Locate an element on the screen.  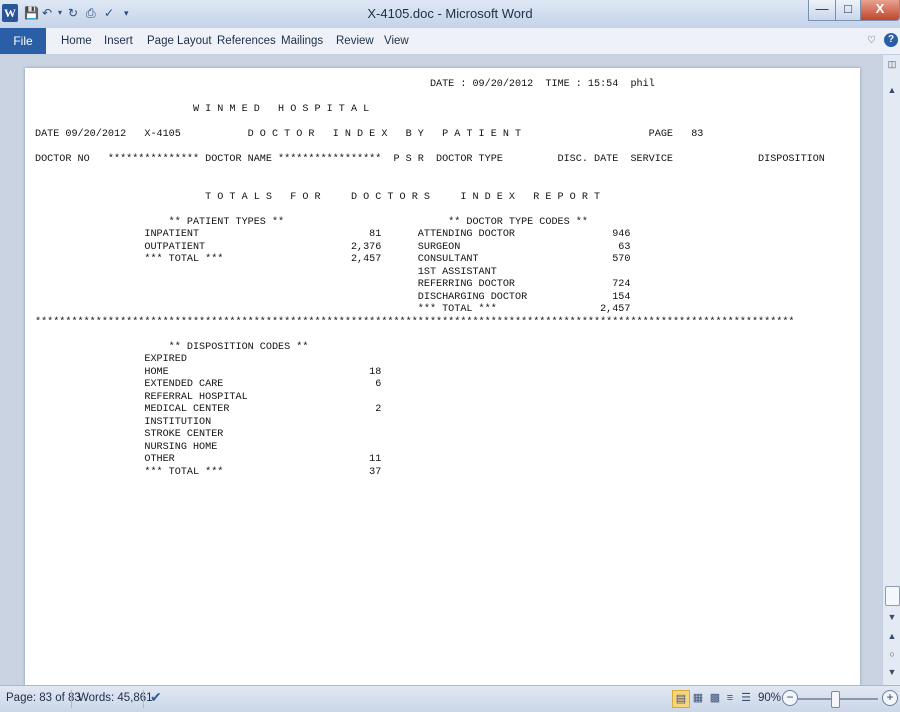
full-screen-reading-icon: ▦ is located at coordinates (698, 698).